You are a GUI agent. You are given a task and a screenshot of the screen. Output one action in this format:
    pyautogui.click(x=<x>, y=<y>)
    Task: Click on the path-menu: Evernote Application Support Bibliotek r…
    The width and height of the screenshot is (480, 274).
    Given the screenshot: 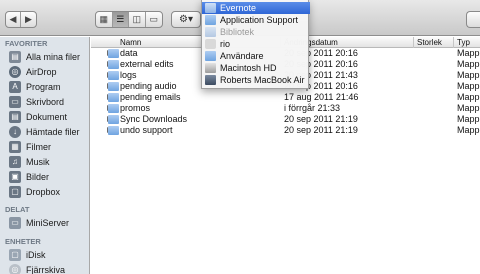 What is the action you would take?
    pyautogui.click(x=255, y=44)
    